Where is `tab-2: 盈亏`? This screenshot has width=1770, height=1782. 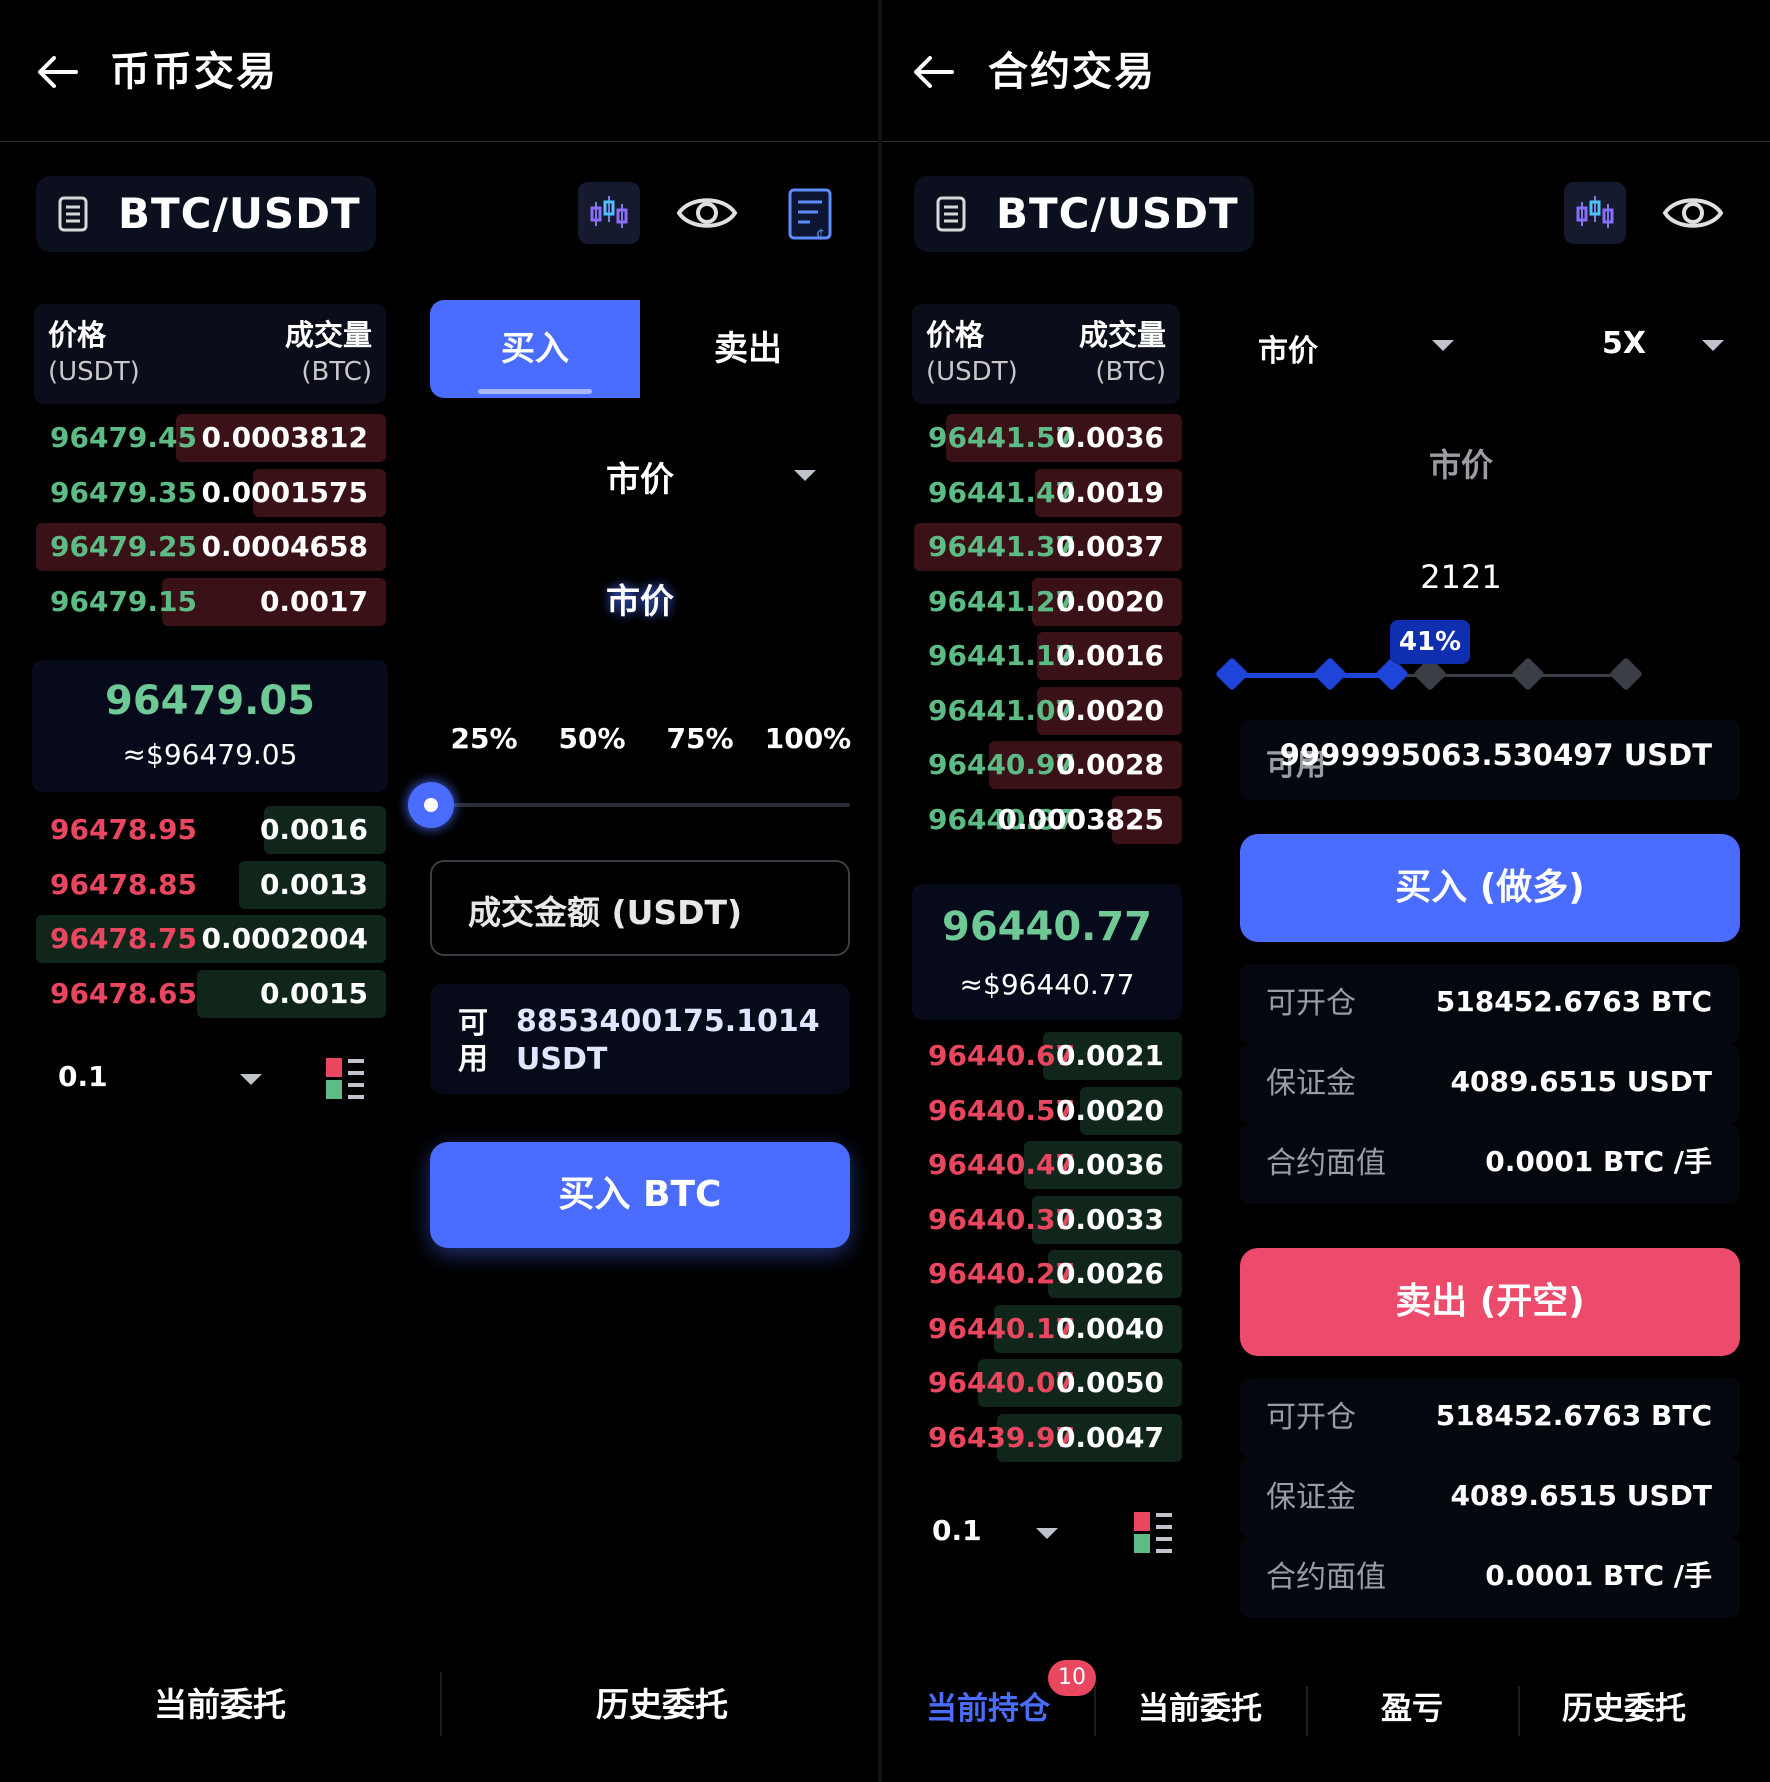
tab-2: 盈亏 is located at coordinates (1412, 1709).